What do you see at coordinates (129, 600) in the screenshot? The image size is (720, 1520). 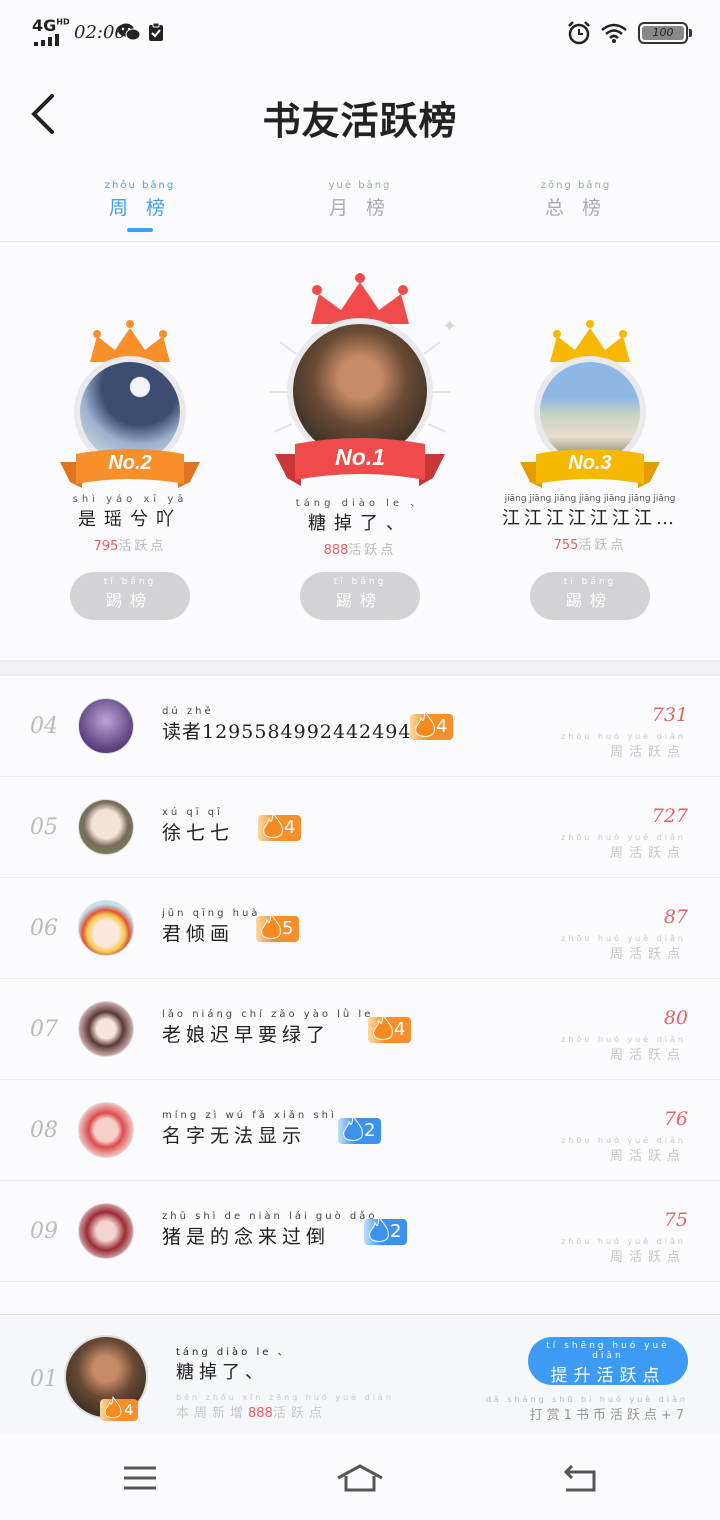 I see `kick-label: 踢榜` at bounding box center [129, 600].